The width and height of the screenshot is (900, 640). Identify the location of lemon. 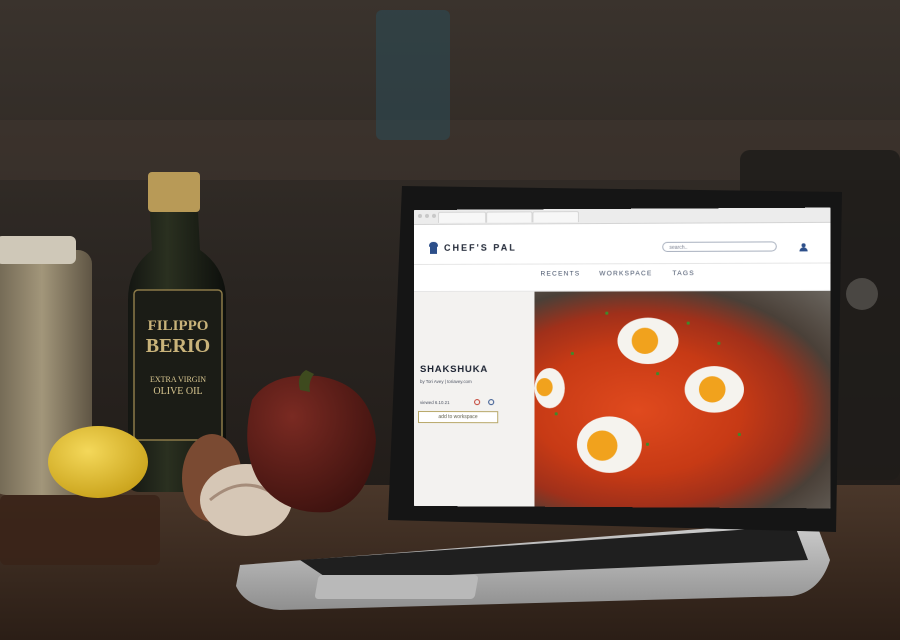
(98, 462).